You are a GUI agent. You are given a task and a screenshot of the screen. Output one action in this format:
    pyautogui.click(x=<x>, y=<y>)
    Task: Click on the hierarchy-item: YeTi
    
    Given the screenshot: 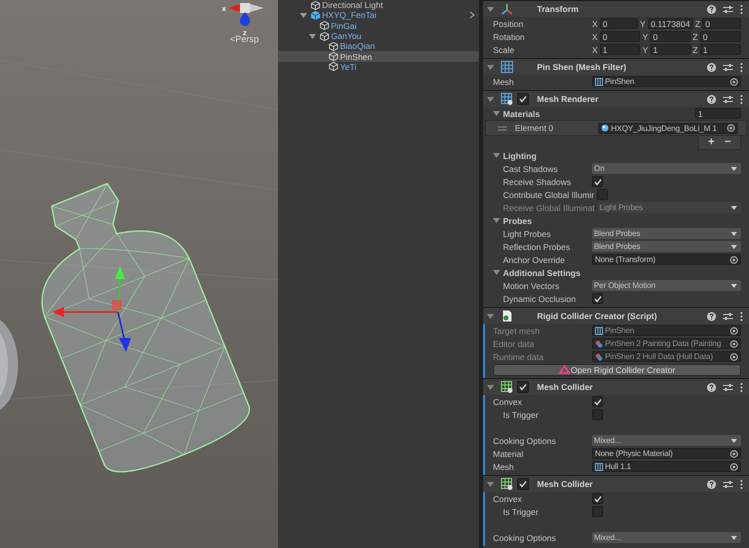 What is the action you would take?
    pyautogui.click(x=378, y=67)
    